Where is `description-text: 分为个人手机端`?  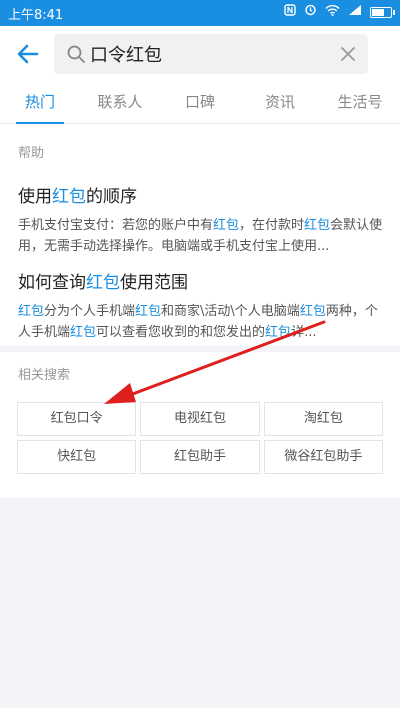
description-text: 分为个人手机端 is located at coordinates (90, 311).